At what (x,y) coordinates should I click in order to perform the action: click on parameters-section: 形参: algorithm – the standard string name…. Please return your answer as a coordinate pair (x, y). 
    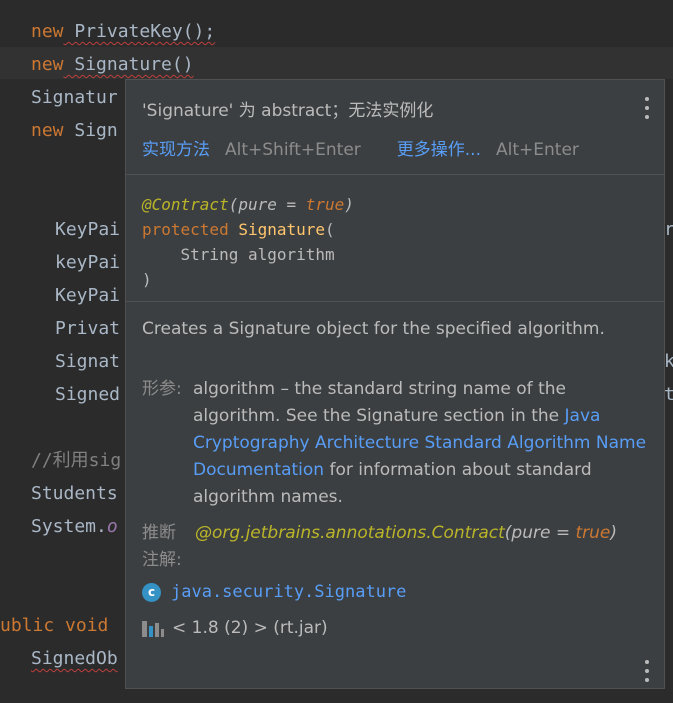
    Looking at the image, I should click on (397, 443).